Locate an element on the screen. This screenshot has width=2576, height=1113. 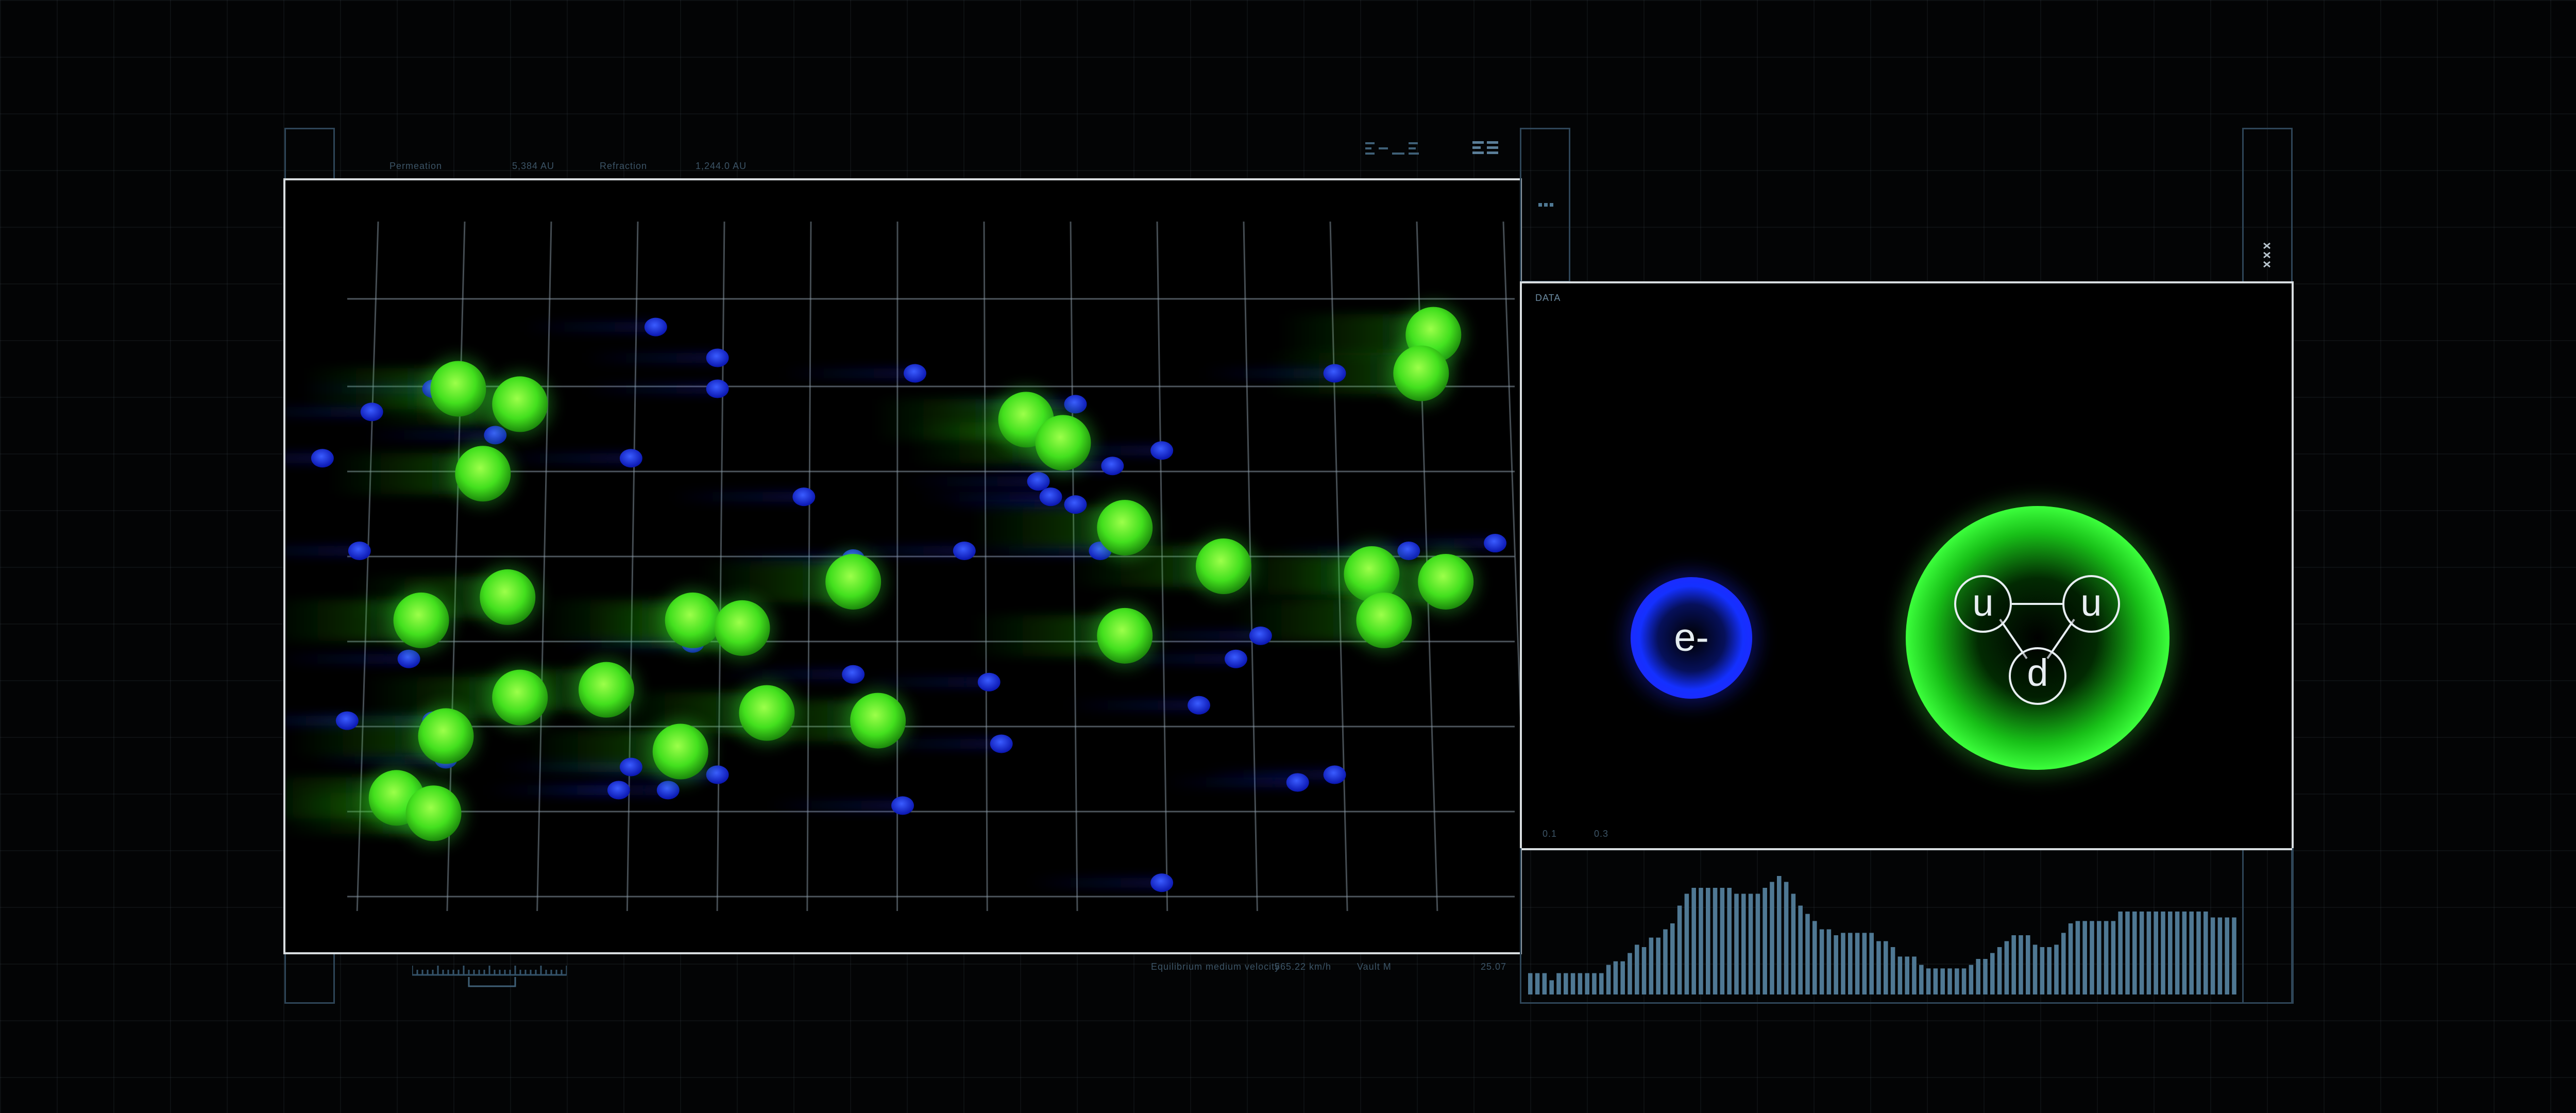
list-icon is located at coordinates (1485, 149).